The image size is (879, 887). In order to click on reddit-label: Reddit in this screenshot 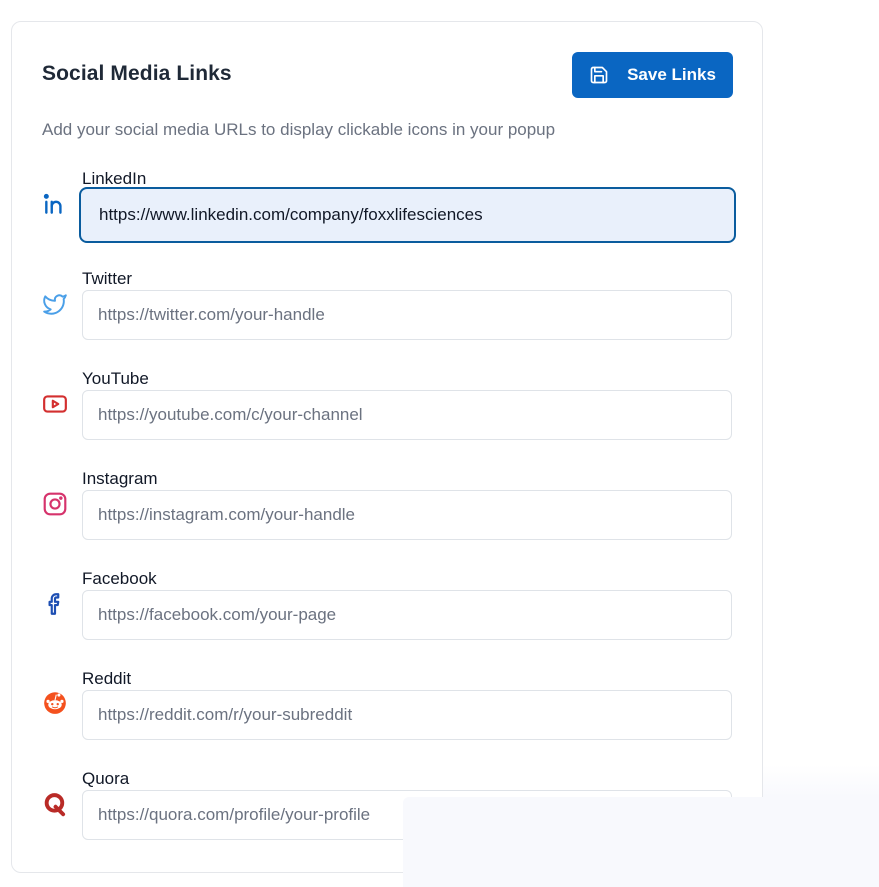, I will do `click(107, 678)`.